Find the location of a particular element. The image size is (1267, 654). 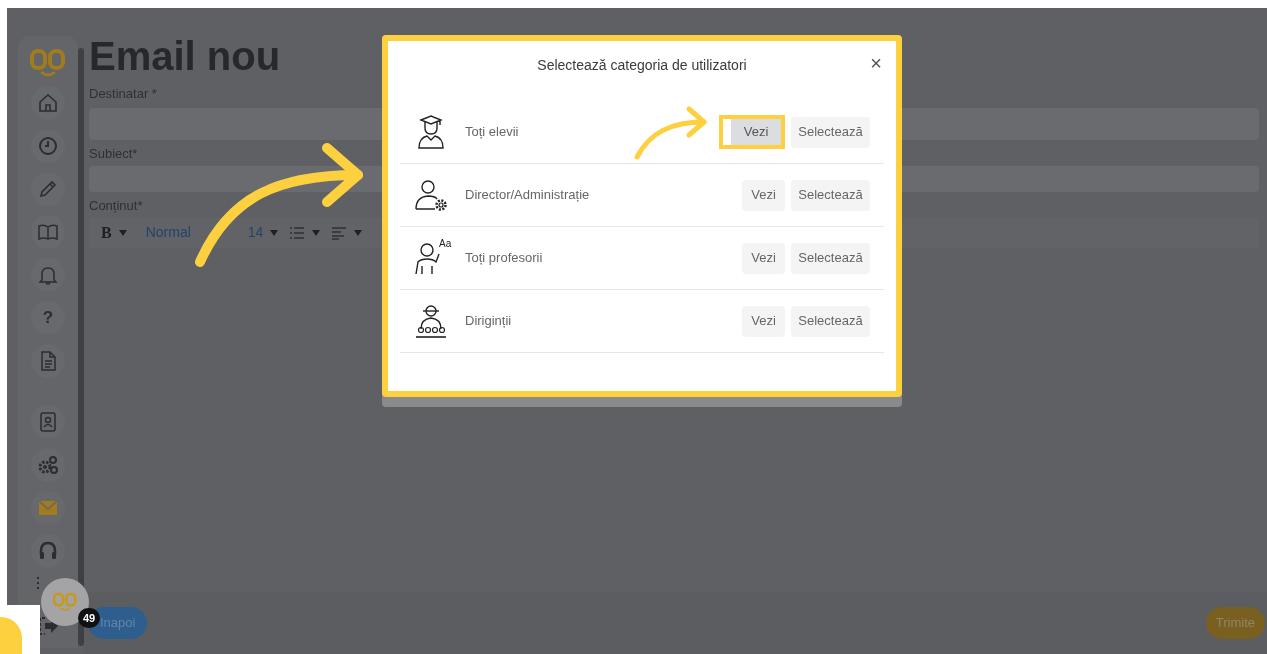

home-icon is located at coordinates (48, 103).